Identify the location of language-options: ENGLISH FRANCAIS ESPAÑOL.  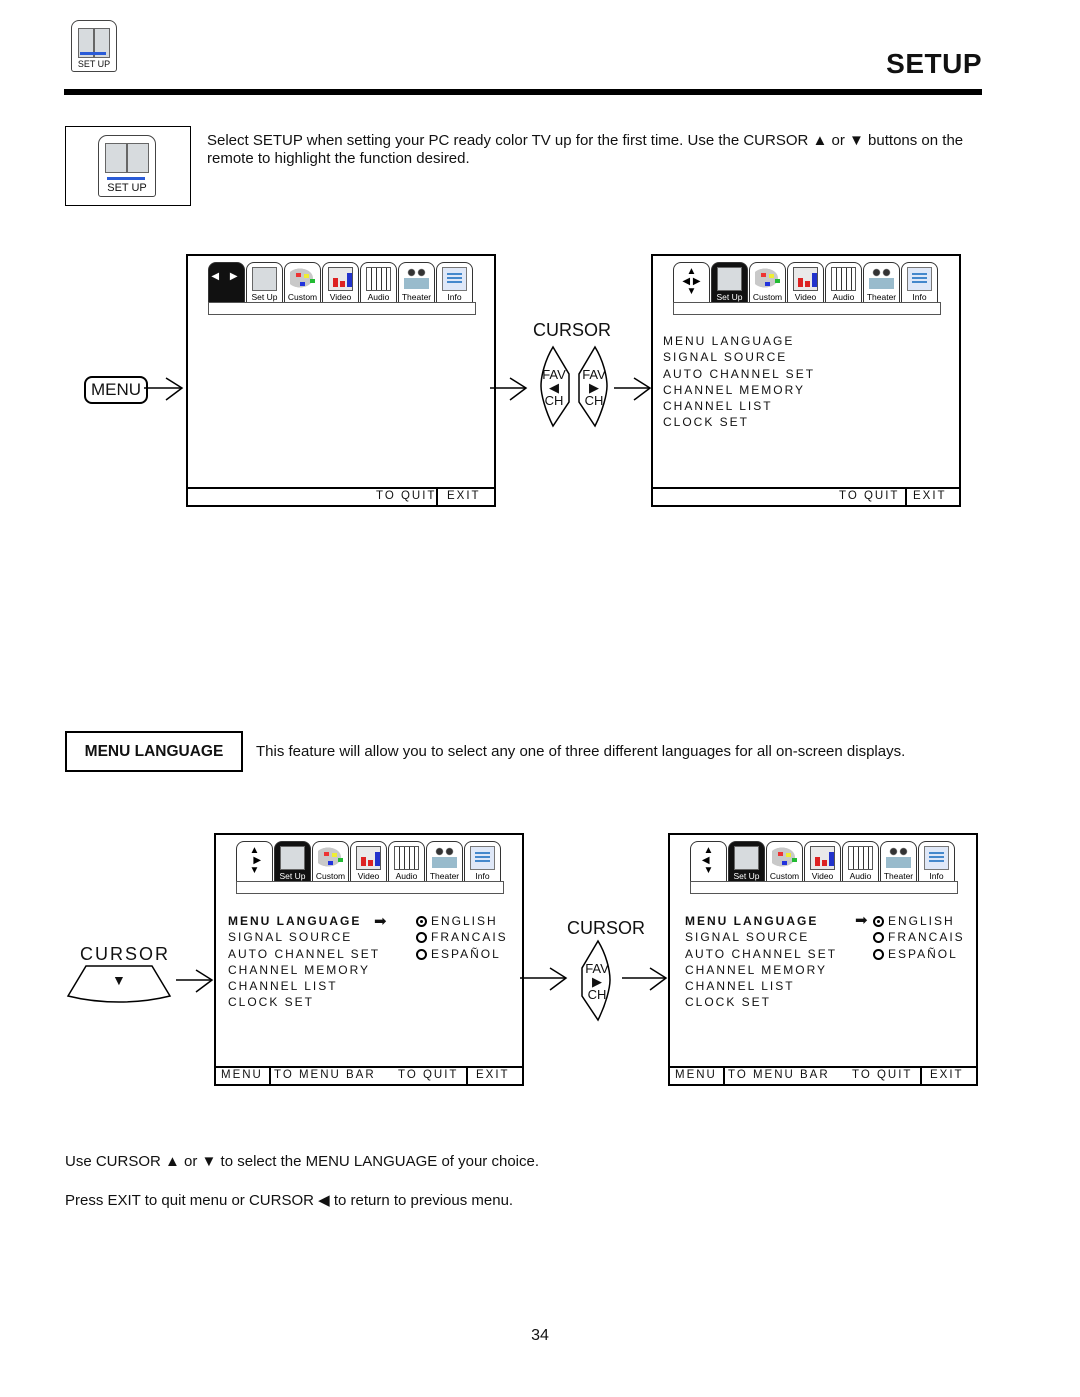
(462, 937).